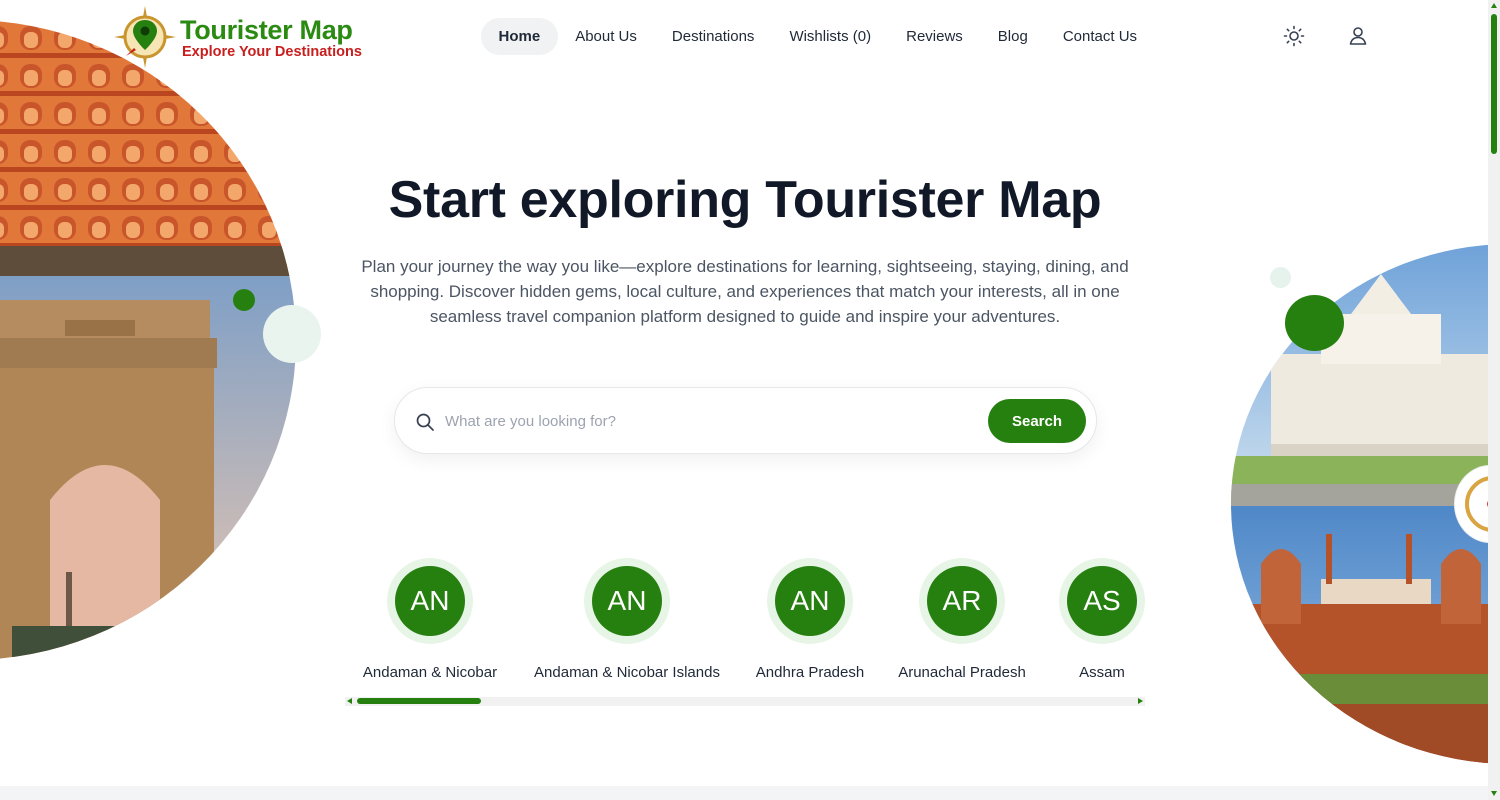 This screenshot has width=1500, height=800. I want to click on brand-name: Tourister Map, so click(266, 30).